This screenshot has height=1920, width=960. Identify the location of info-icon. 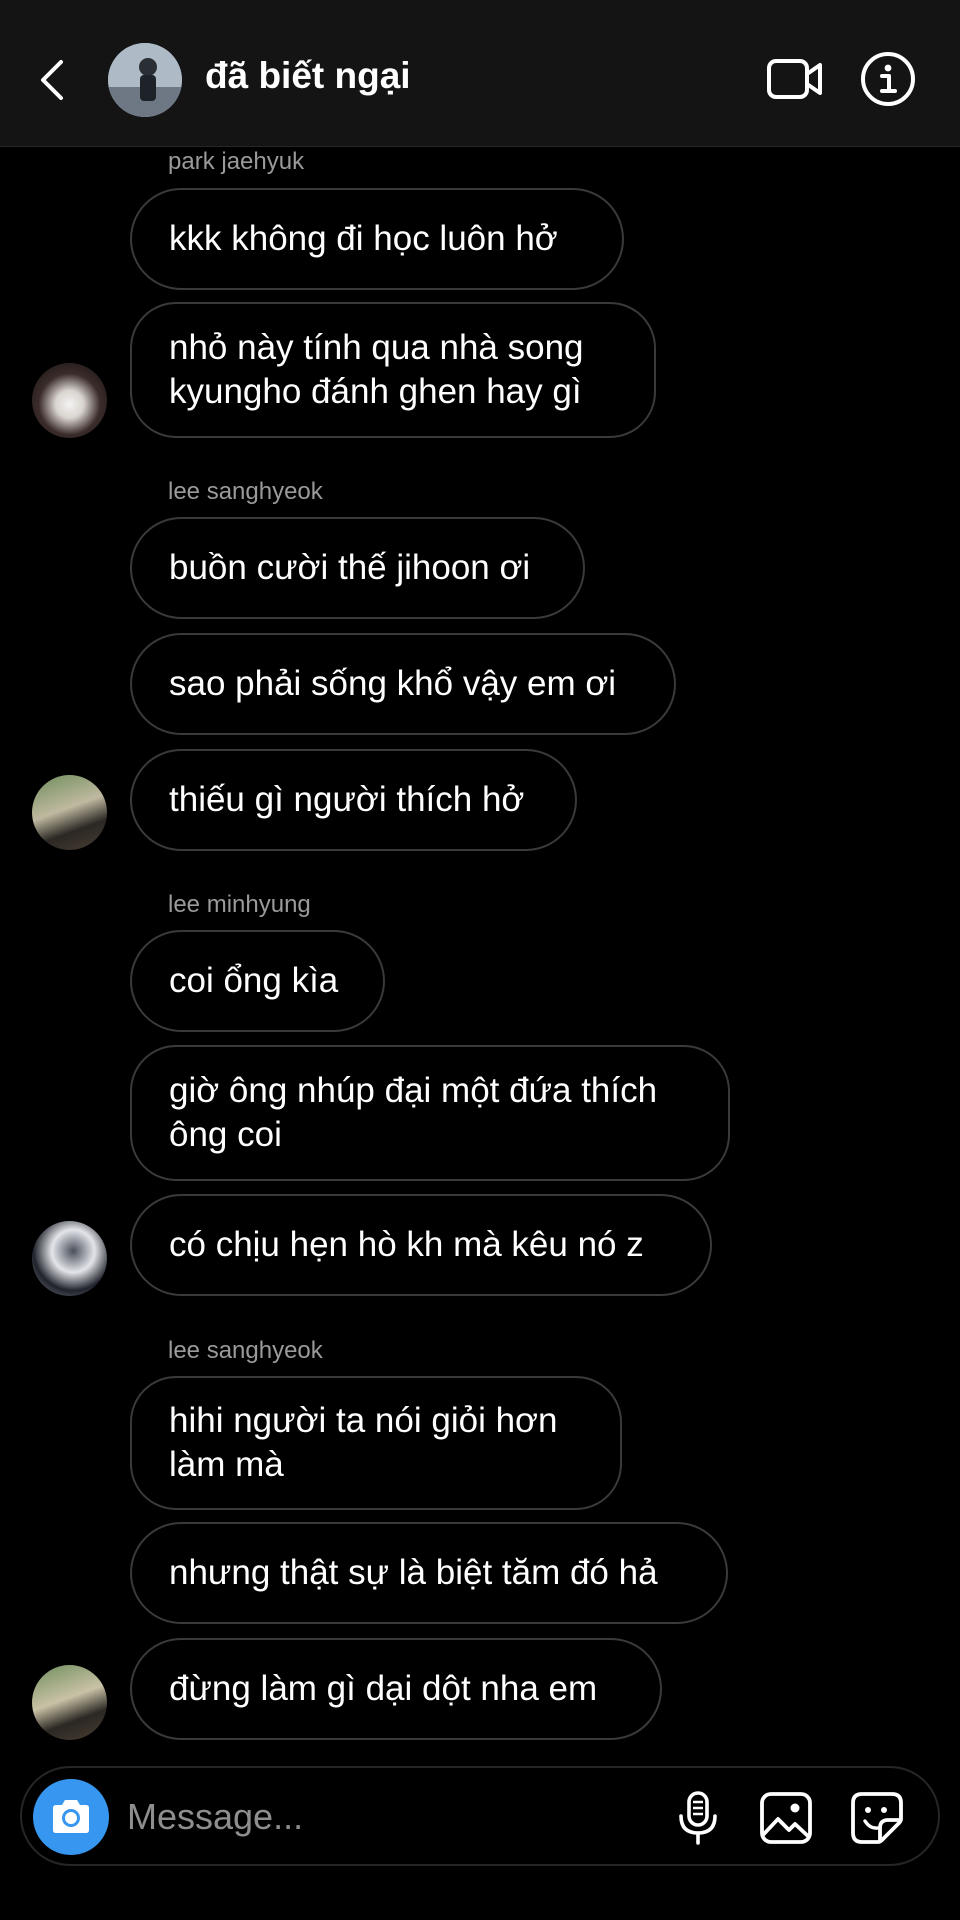
(888, 79).